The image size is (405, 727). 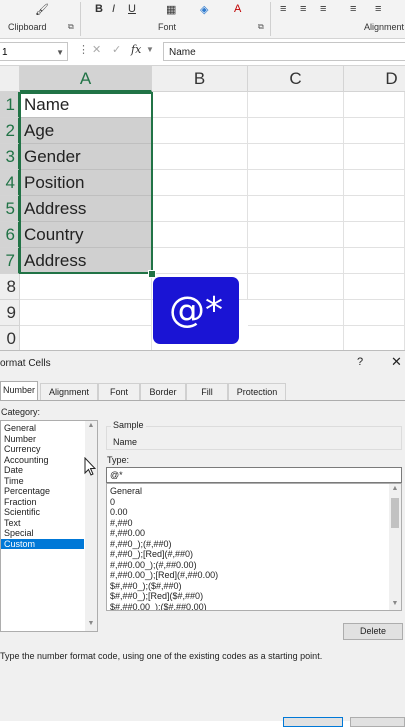 What do you see at coordinates (42, 460) in the screenshot?
I see `category-item: Accounting` at bounding box center [42, 460].